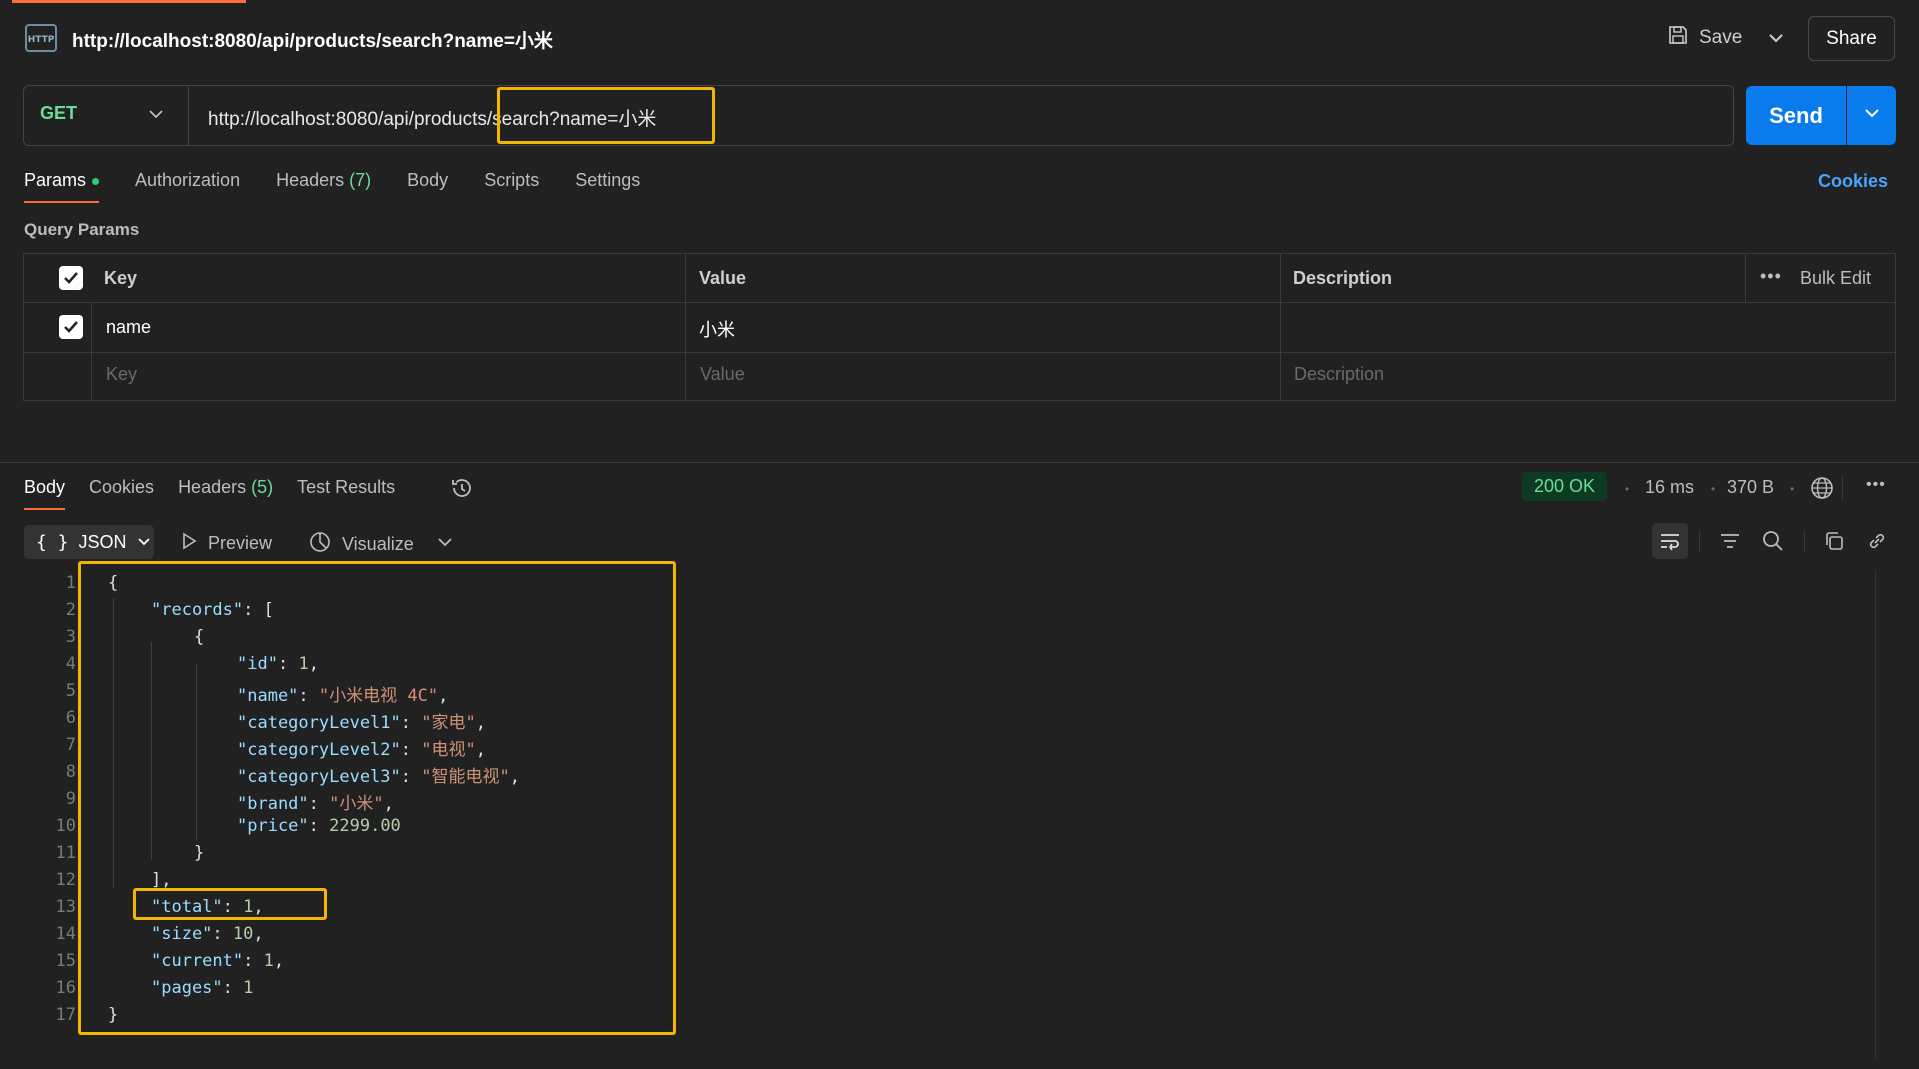 This screenshot has width=1919, height=1069. I want to click on response-tab-cookies: Cookies, so click(121, 487).